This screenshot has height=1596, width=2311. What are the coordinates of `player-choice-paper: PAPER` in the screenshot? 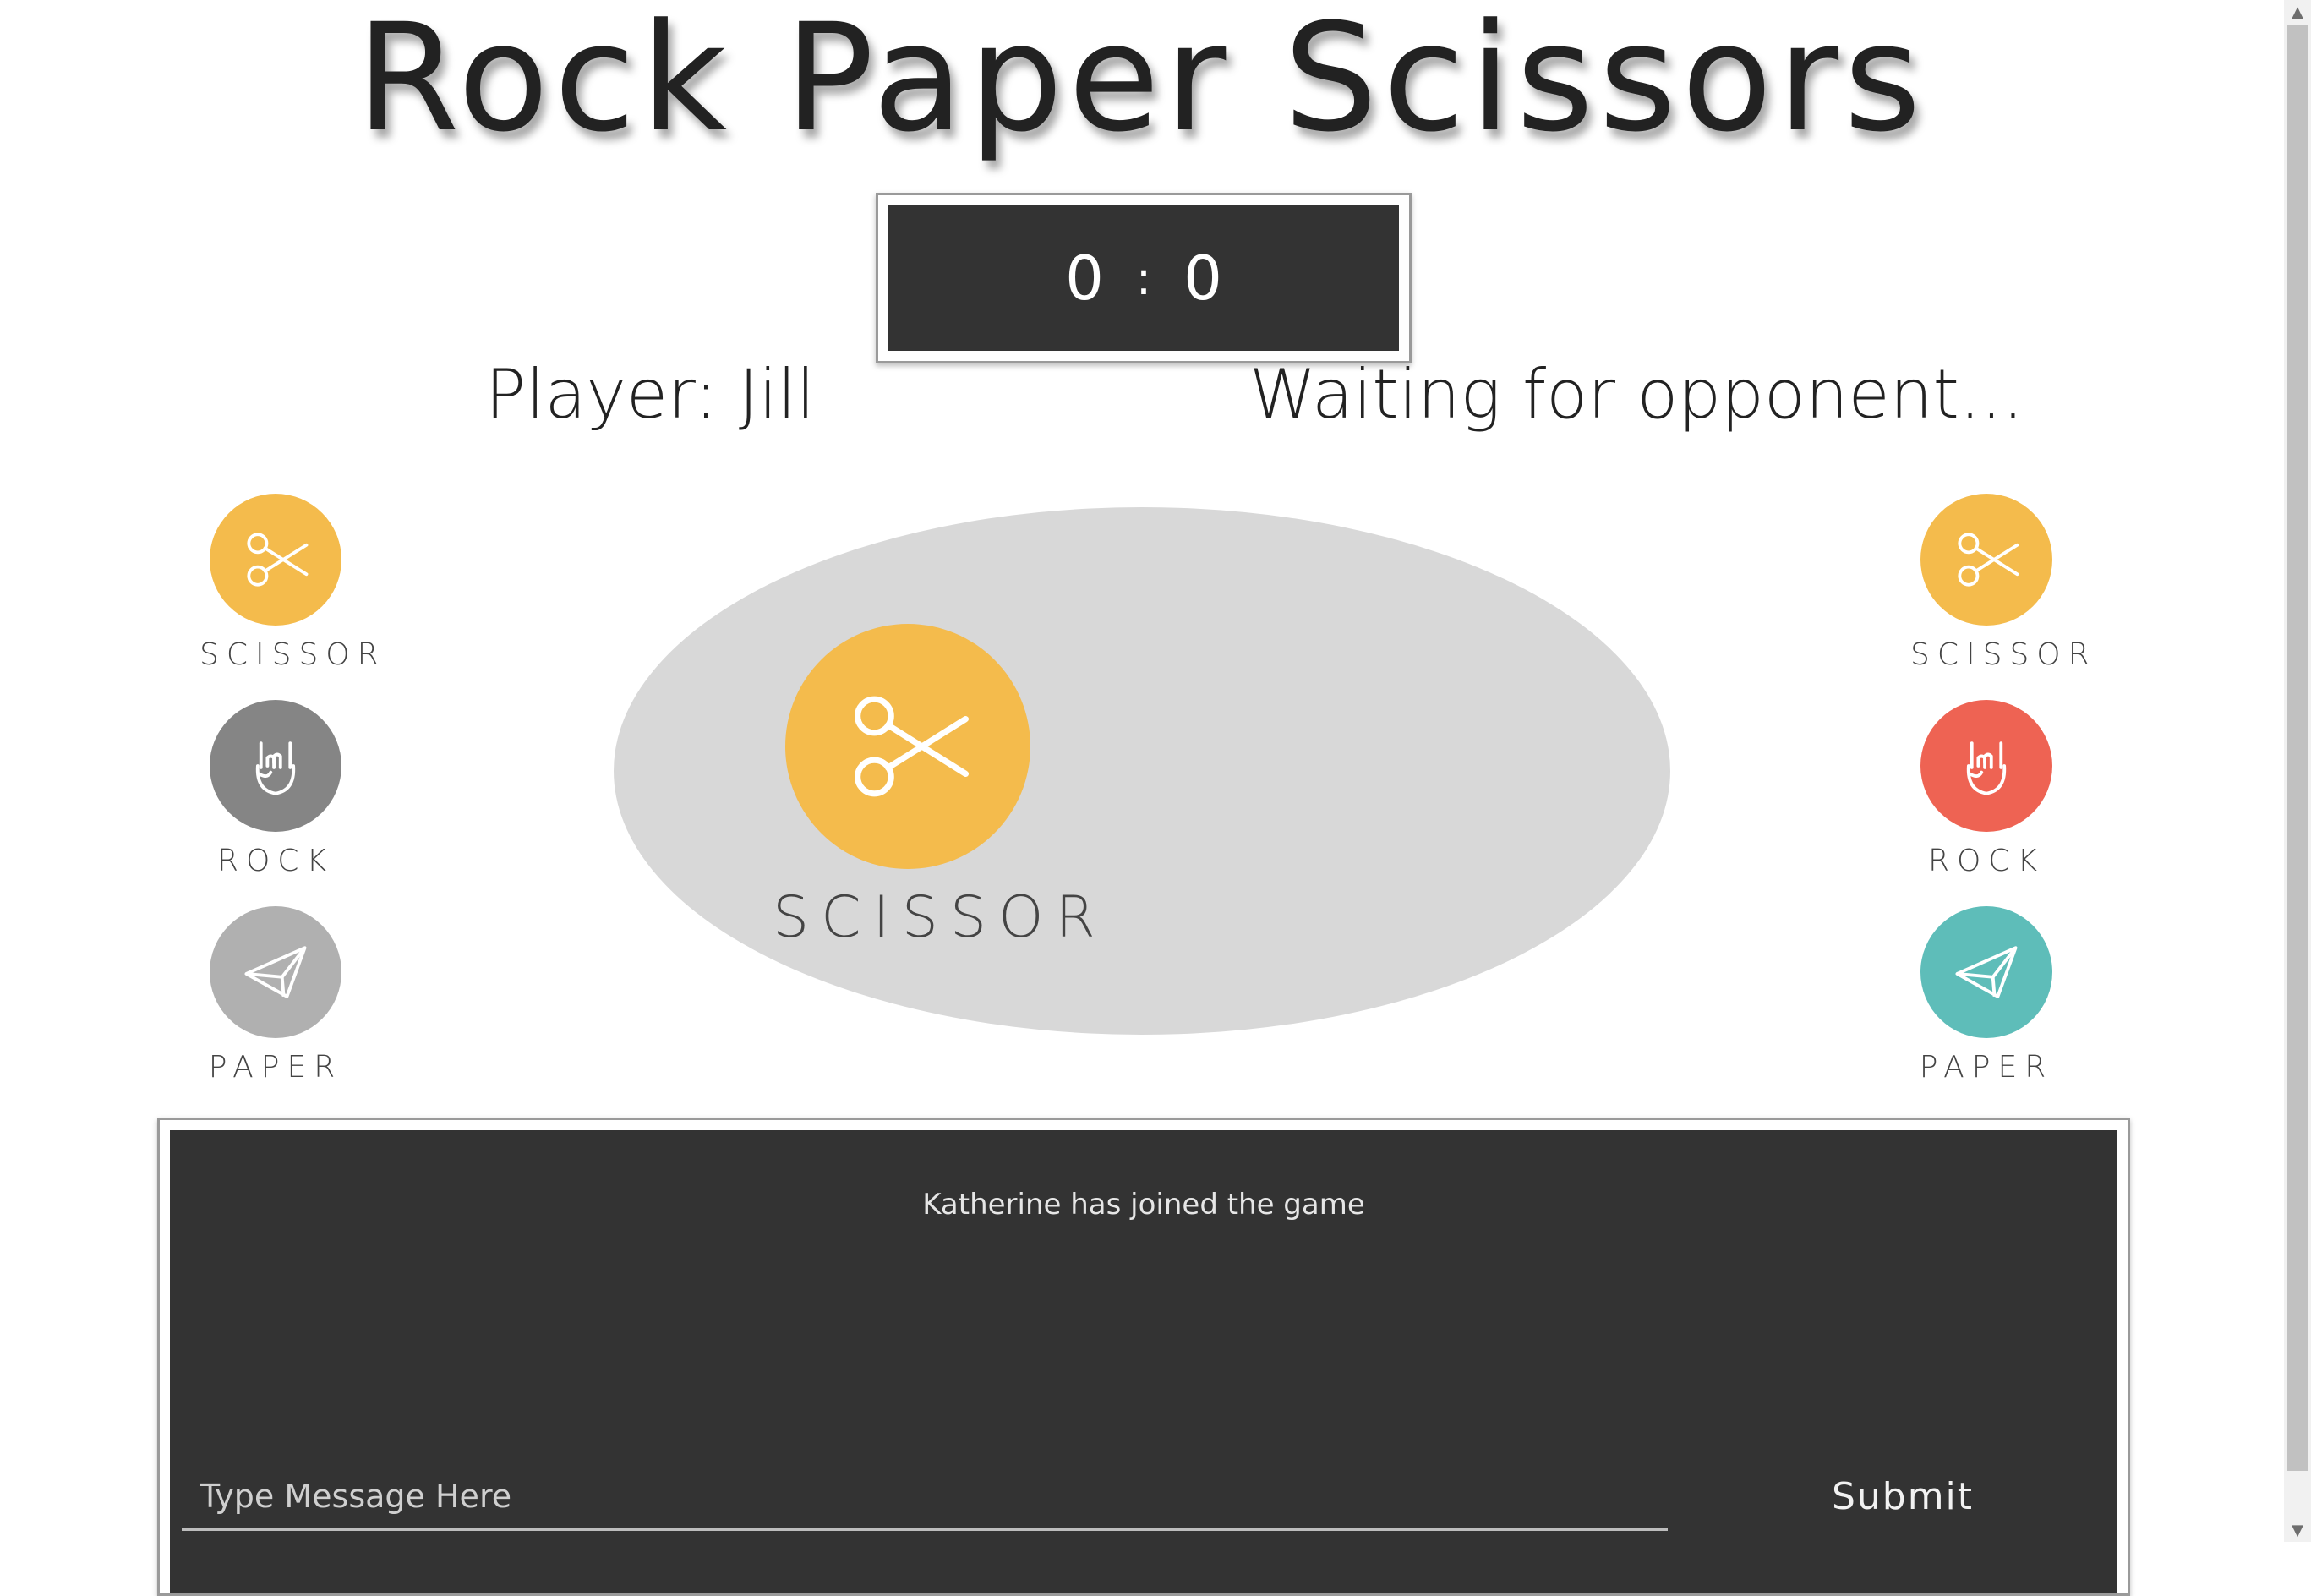 It's located at (276, 995).